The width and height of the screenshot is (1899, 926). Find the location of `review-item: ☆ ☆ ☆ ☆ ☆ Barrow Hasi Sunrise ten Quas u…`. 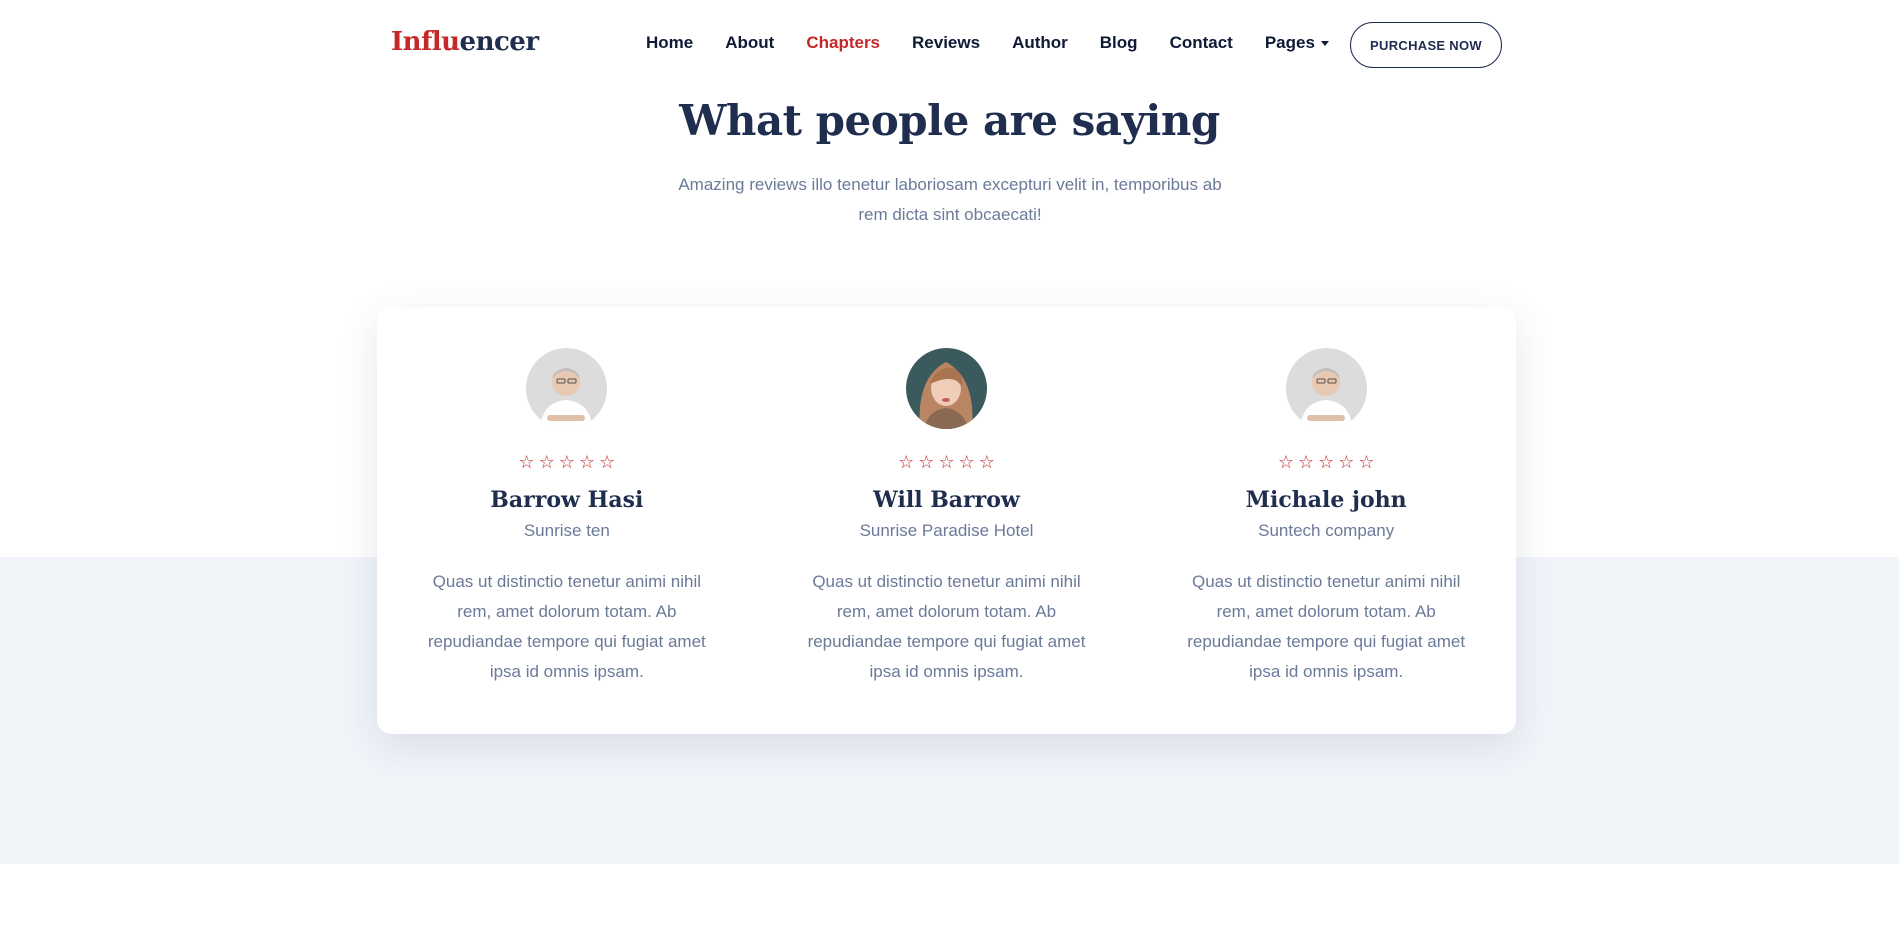

review-item: ☆ ☆ ☆ ☆ ☆ Barrow Hasi Sunrise ten Quas u… is located at coordinates (567, 520).